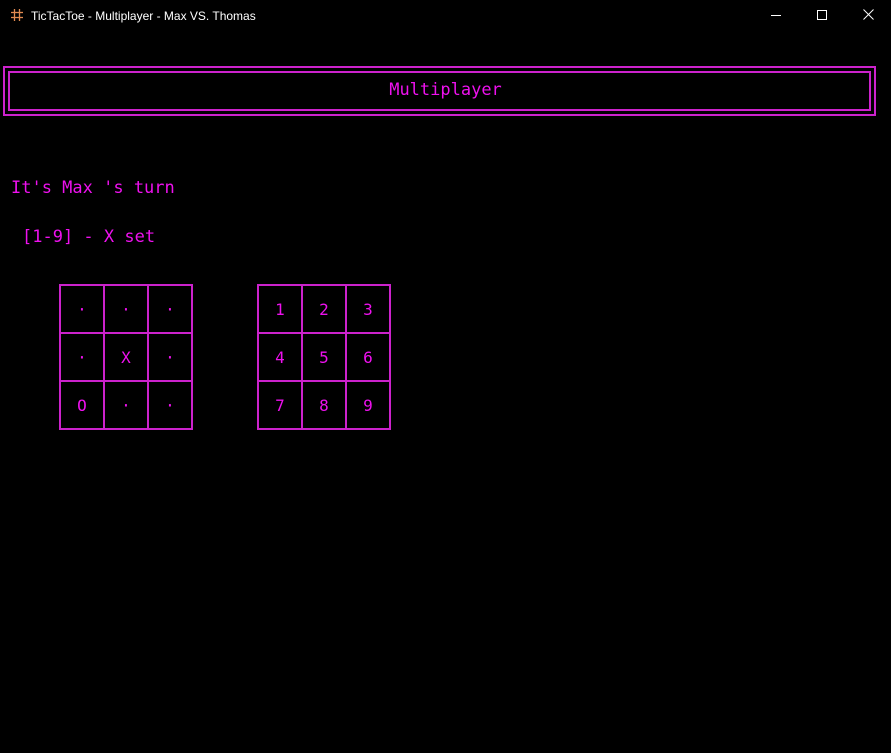 This screenshot has width=891, height=753. What do you see at coordinates (93, 188) in the screenshot?
I see `turn-status: It's Max 's turn` at bounding box center [93, 188].